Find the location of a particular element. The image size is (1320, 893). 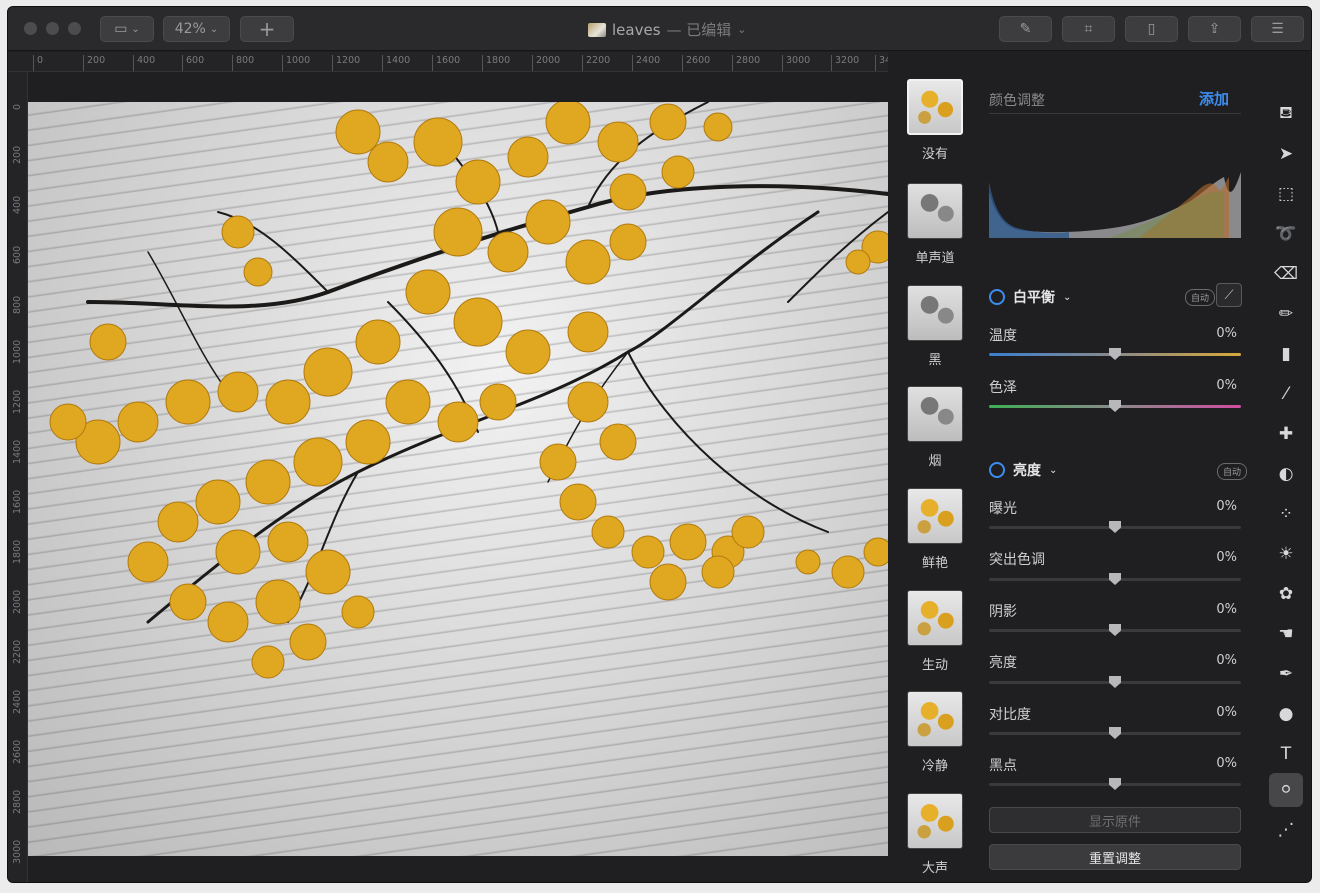

highlights-slider is located at coordinates (1115, 579).